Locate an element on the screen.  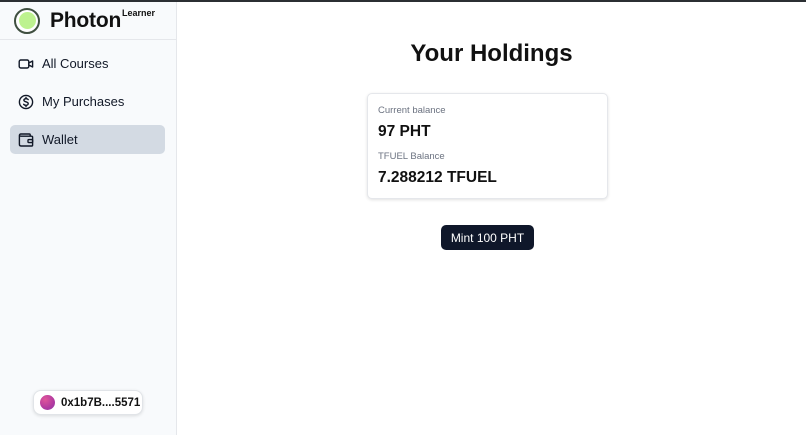
wallet-icon is located at coordinates (26, 140).